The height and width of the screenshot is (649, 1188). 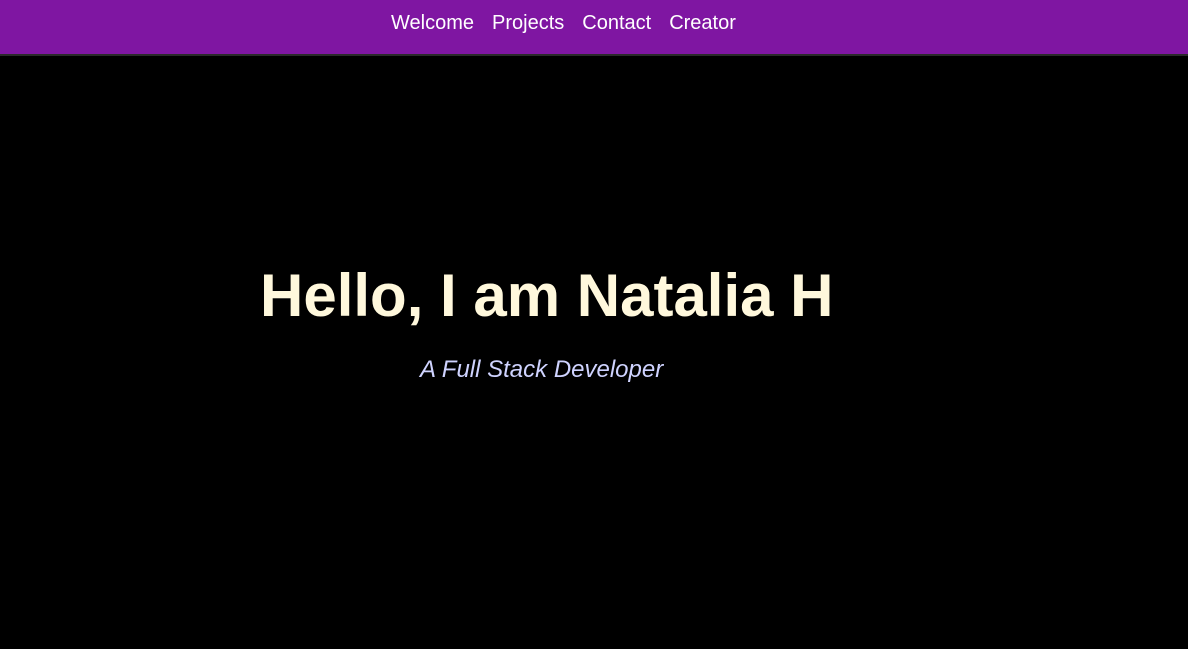 What do you see at coordinates (528, 23) in the screenshot?
I see `nav-link-projects: Projects` at bounding box center [528, 23].